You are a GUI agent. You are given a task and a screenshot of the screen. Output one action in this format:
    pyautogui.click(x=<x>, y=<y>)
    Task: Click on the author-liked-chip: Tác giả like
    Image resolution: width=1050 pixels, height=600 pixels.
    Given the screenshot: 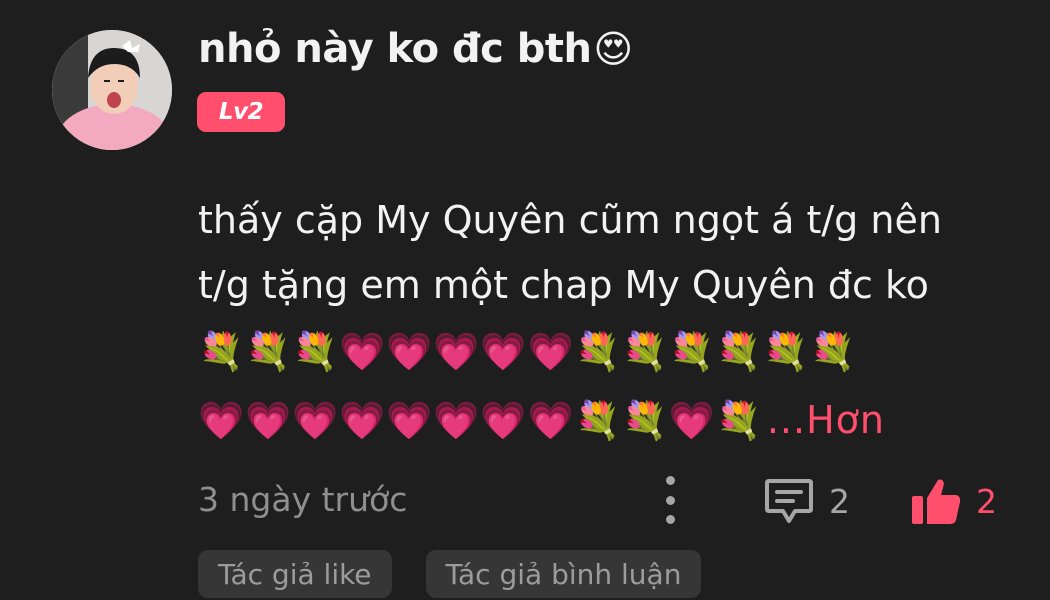 What is the action you would take?
    pyautogui.click(x=295, y=574)
    